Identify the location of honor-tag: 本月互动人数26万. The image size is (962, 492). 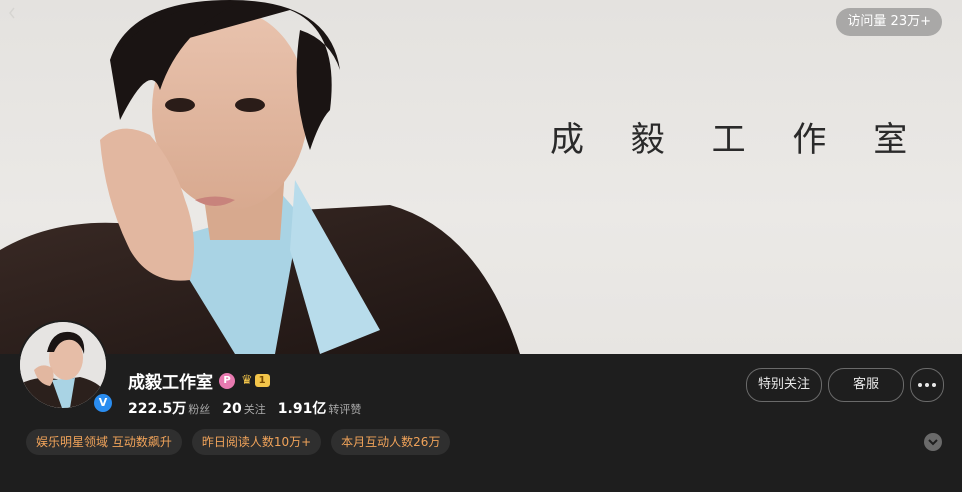
(391, 442).